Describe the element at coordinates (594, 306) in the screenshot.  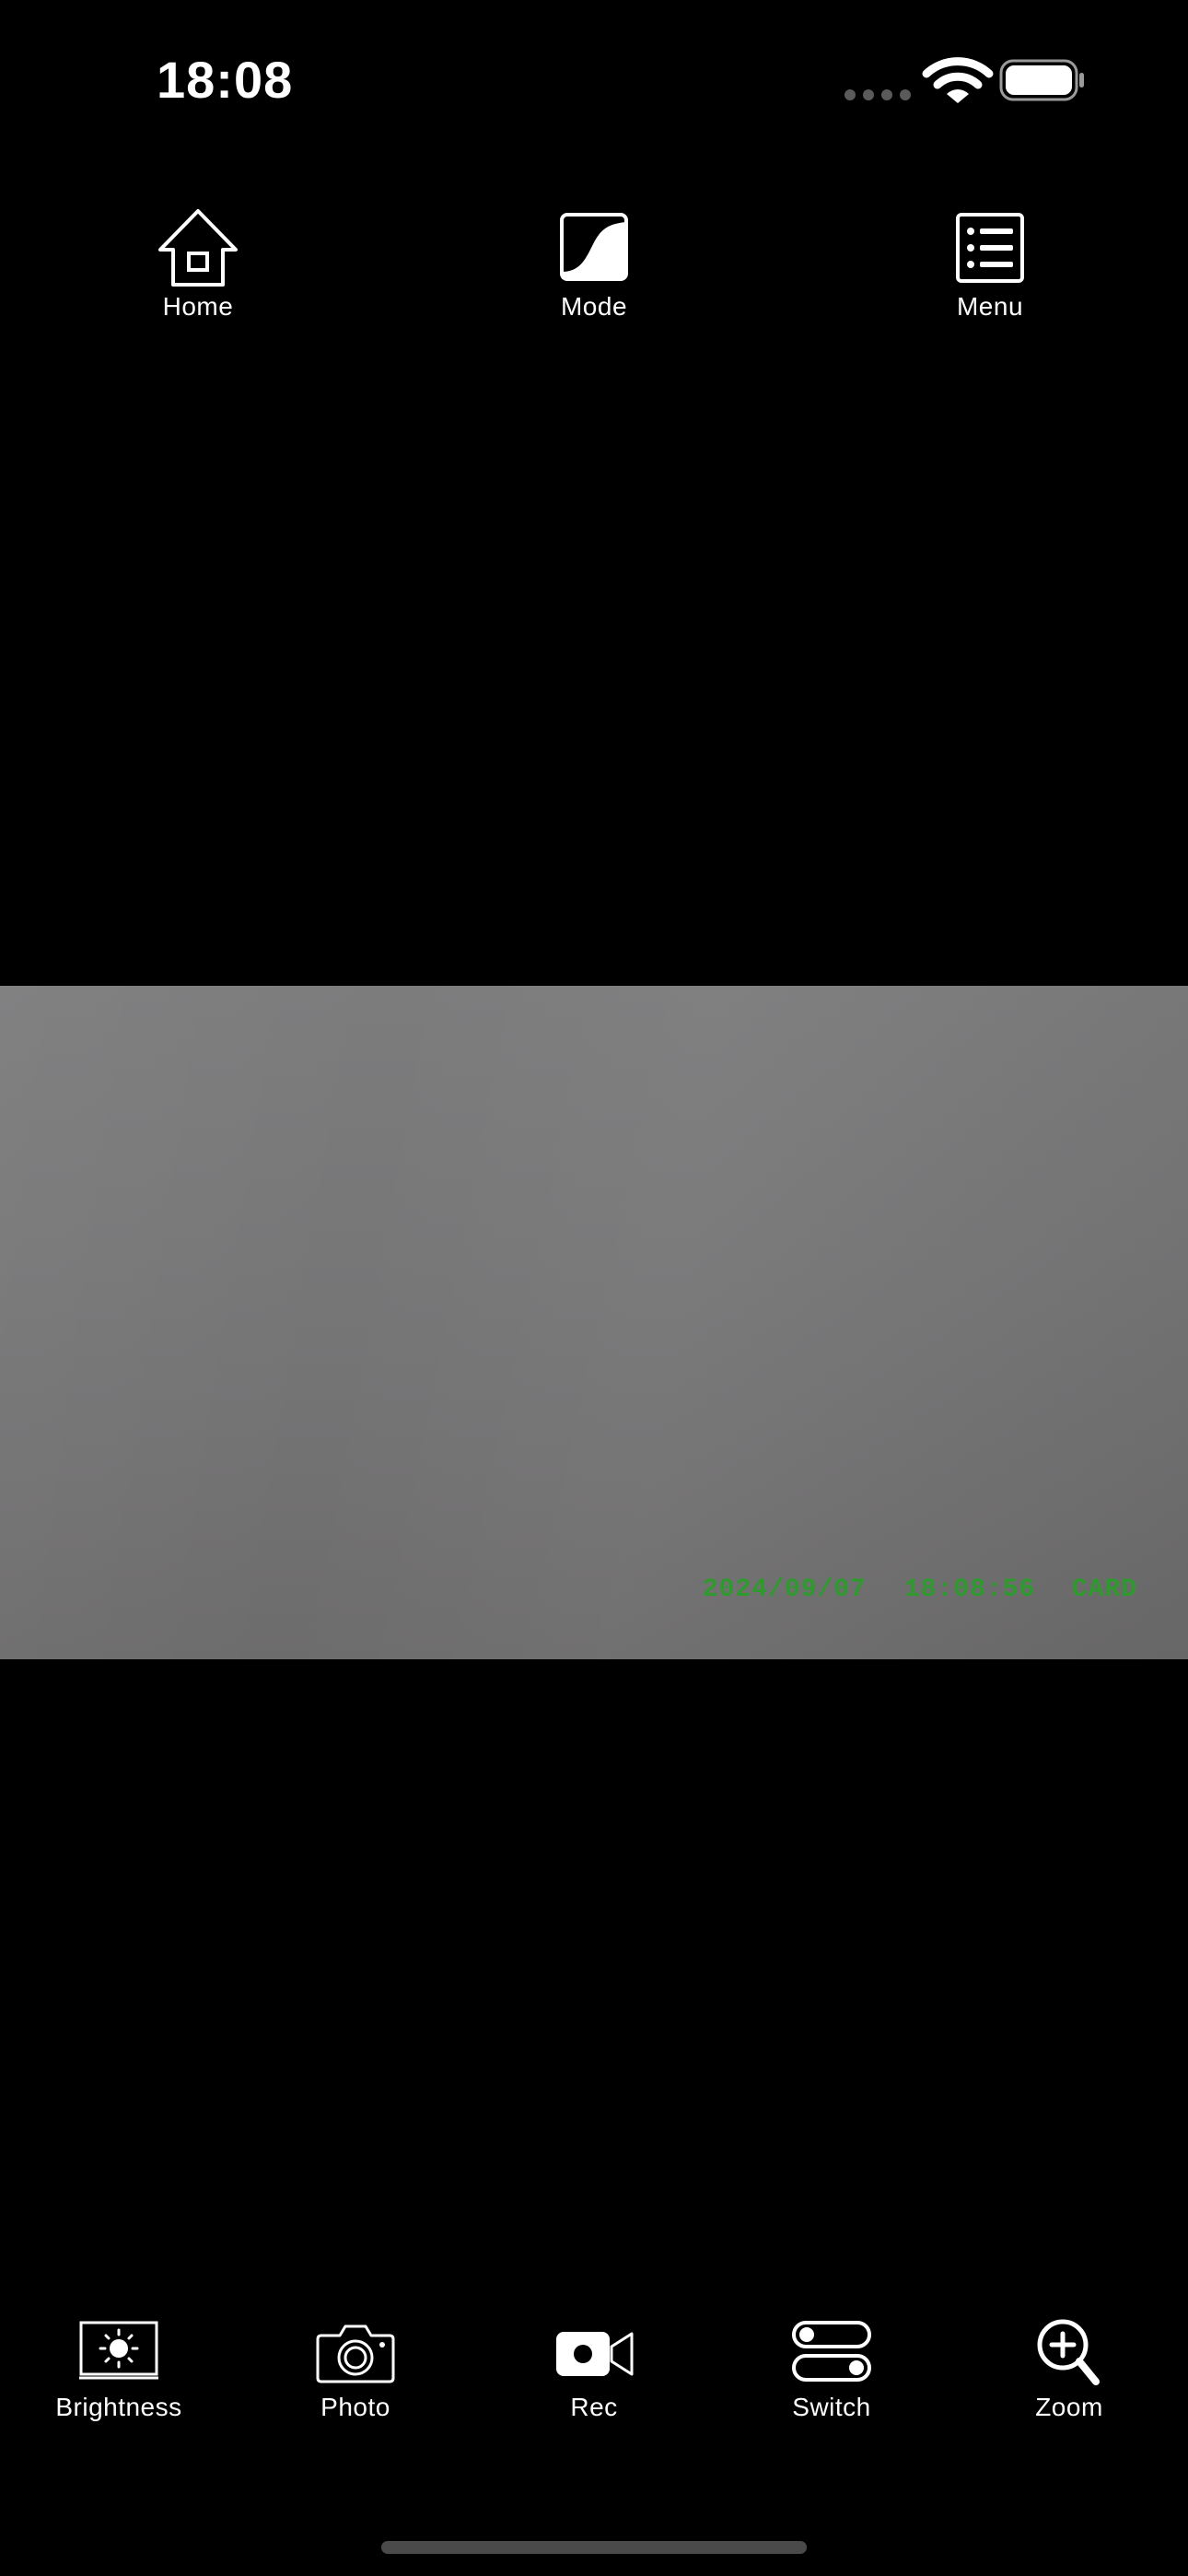
I see `mode-label: Mode` at that location.